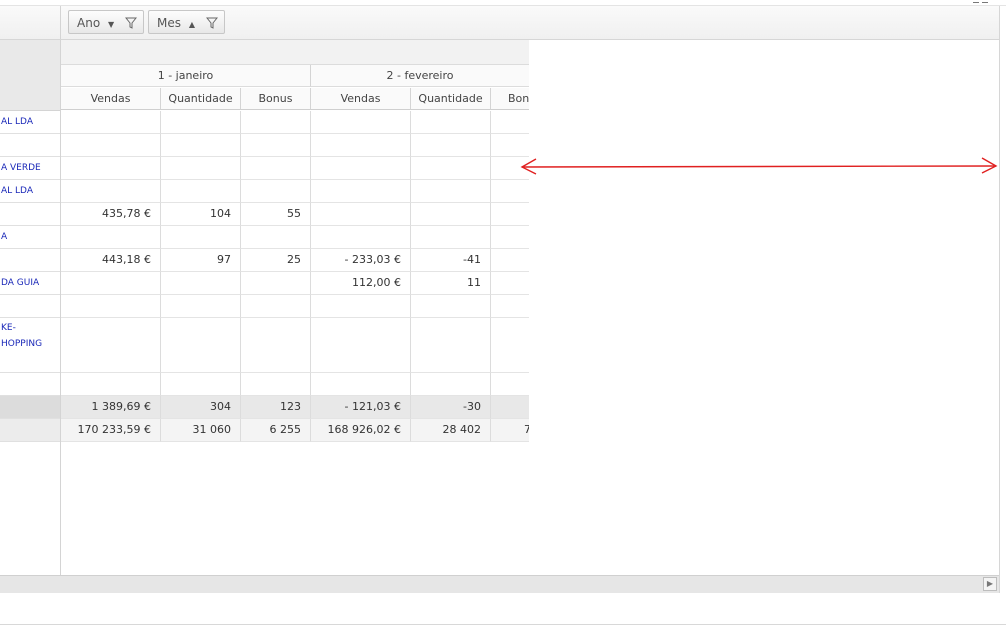 This screenshot has height=629, width=1006. What do you see at coordinates (420, 76) in the screenshot?
I see `month-header-fevereiro: 2 - fevereiro` at bounding box center [420, 76].